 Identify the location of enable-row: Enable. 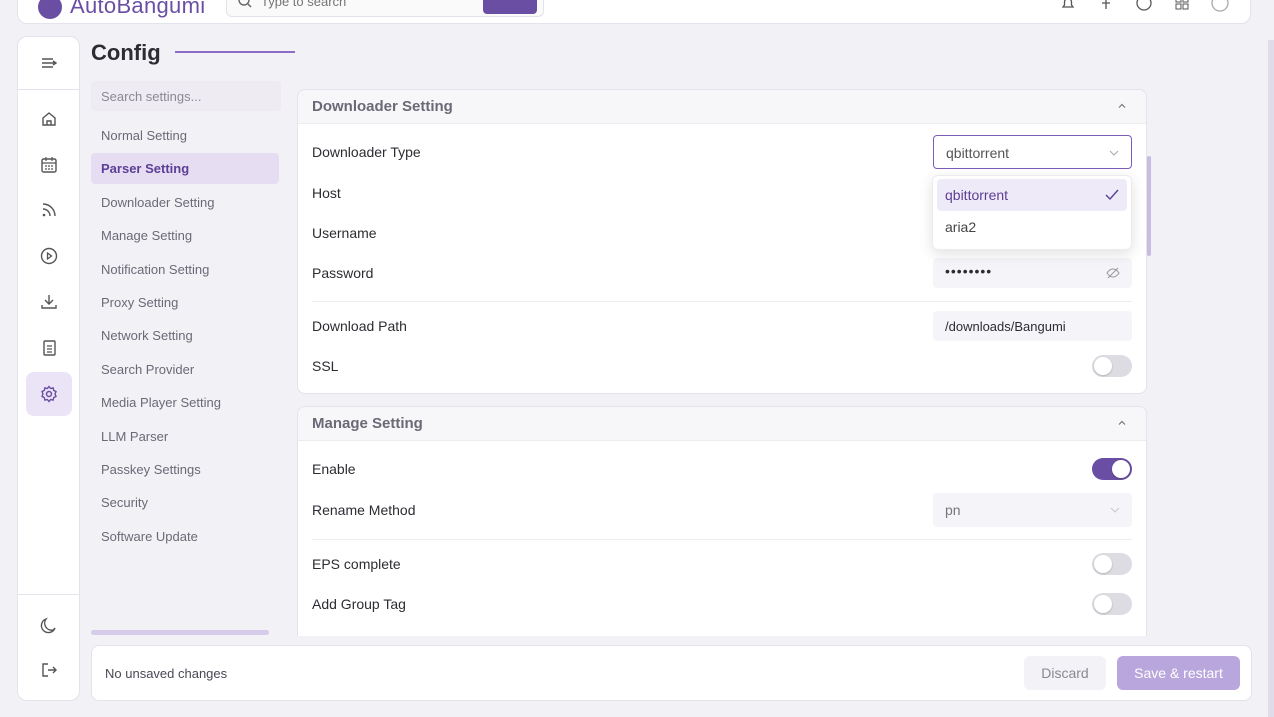
(722, 469).